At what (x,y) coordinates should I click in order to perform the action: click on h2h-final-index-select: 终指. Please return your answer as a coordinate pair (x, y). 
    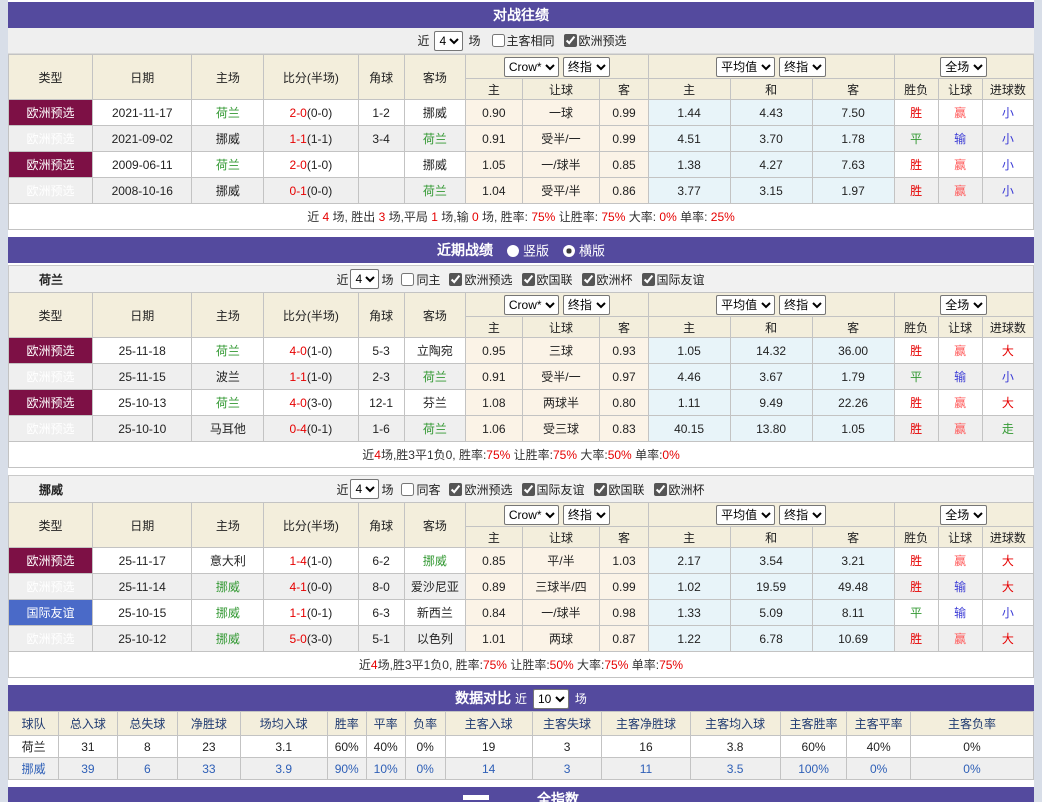
    Looking at the image, I should click on (586, 66).